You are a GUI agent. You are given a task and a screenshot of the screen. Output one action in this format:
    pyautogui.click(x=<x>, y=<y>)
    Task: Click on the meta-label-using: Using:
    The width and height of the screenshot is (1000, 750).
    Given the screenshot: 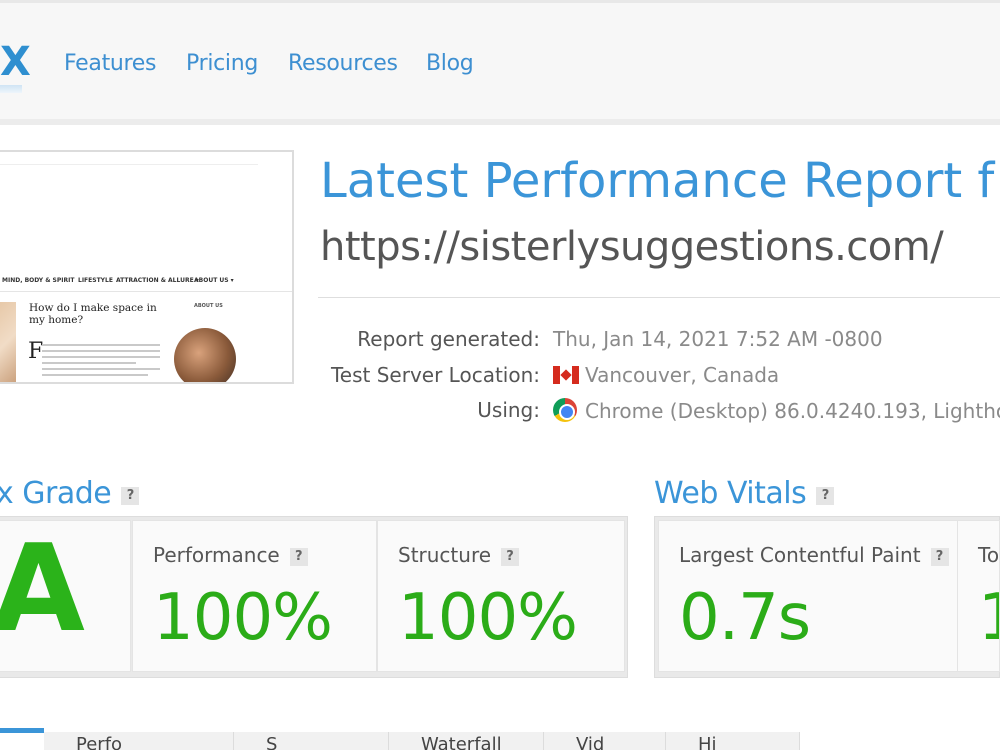 What is the action you would take?
    pyautogui.click(x=508, y=410)
    